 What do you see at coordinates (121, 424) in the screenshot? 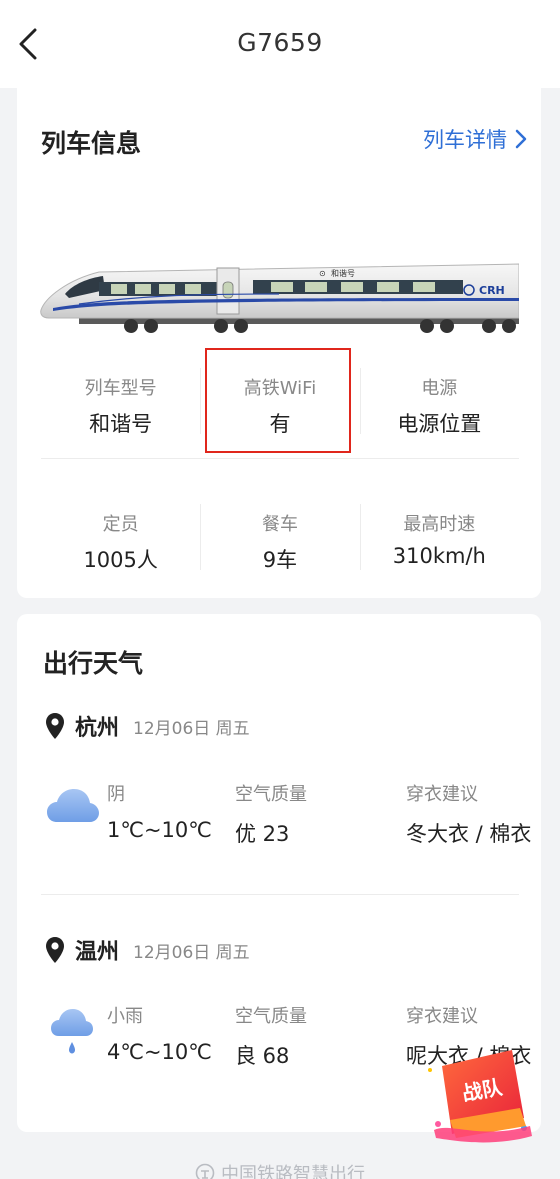
I see `train-model-value: 和谐号` at bounding box center [121, 424].